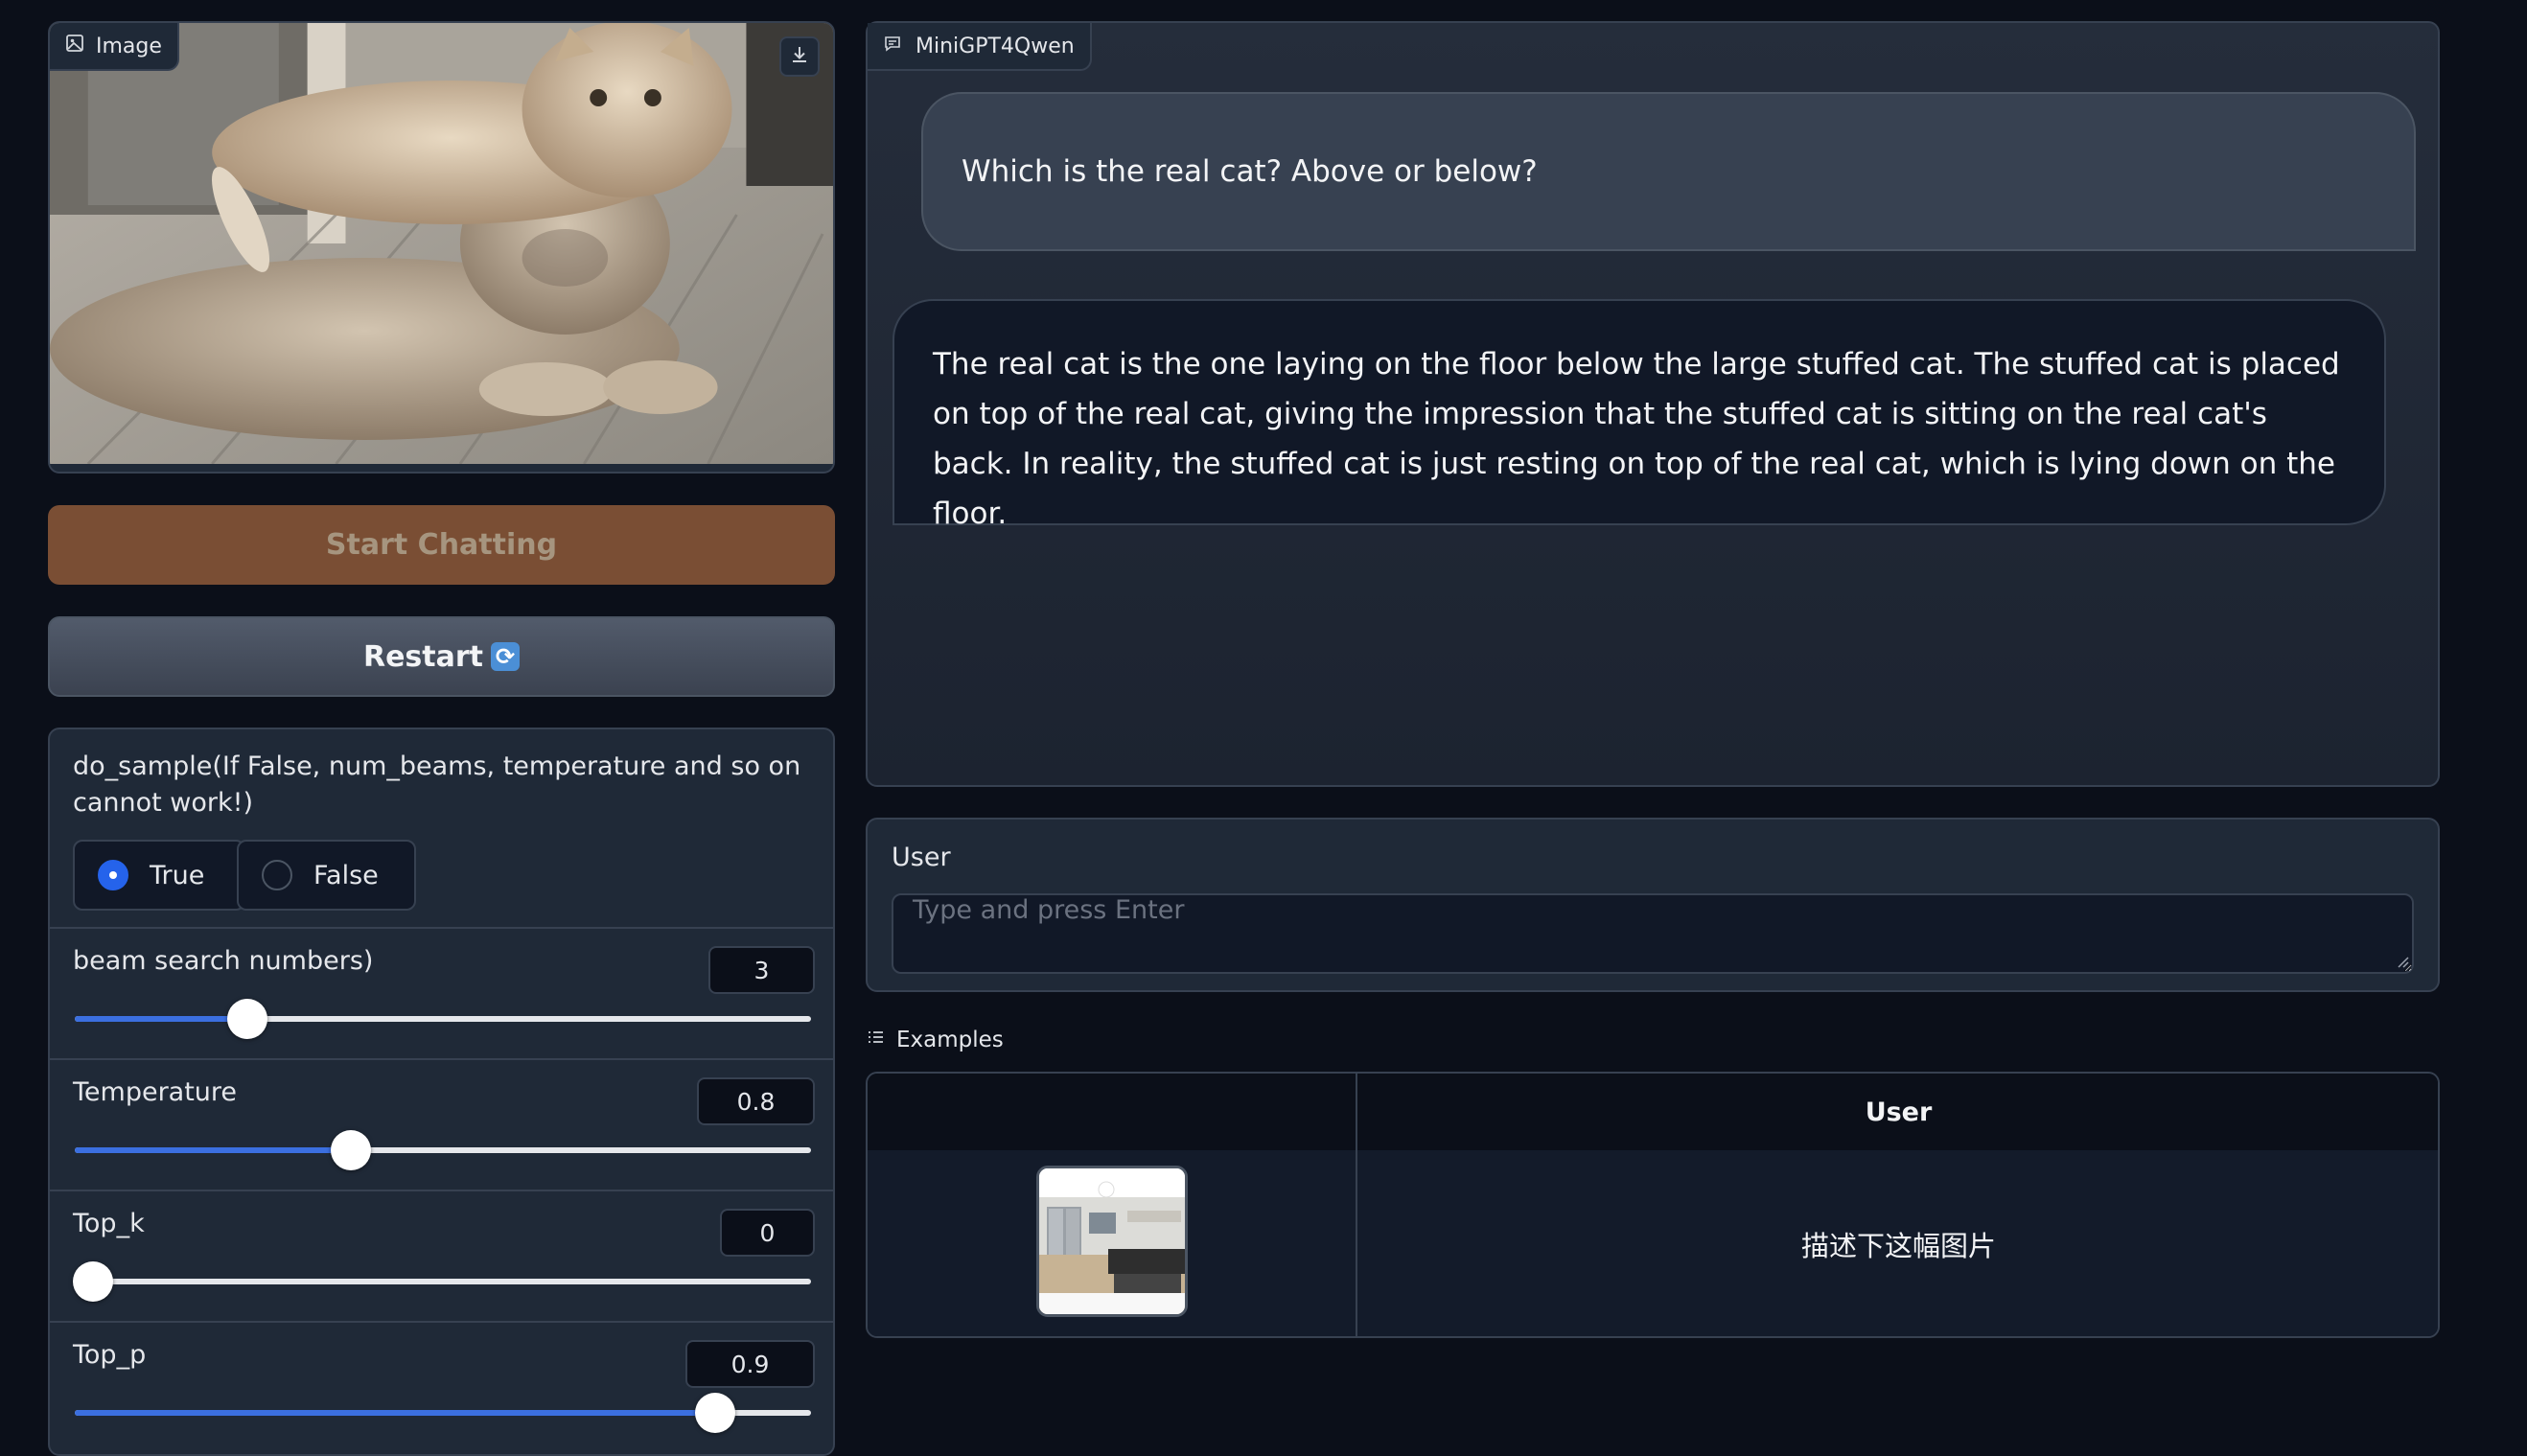 The width and height of the screenshot is (2527, 1456). What do you see at coordinates (950, 1040) in the screenshot?
I see `examples-label: Examples` at bounding box center [950, 1040].